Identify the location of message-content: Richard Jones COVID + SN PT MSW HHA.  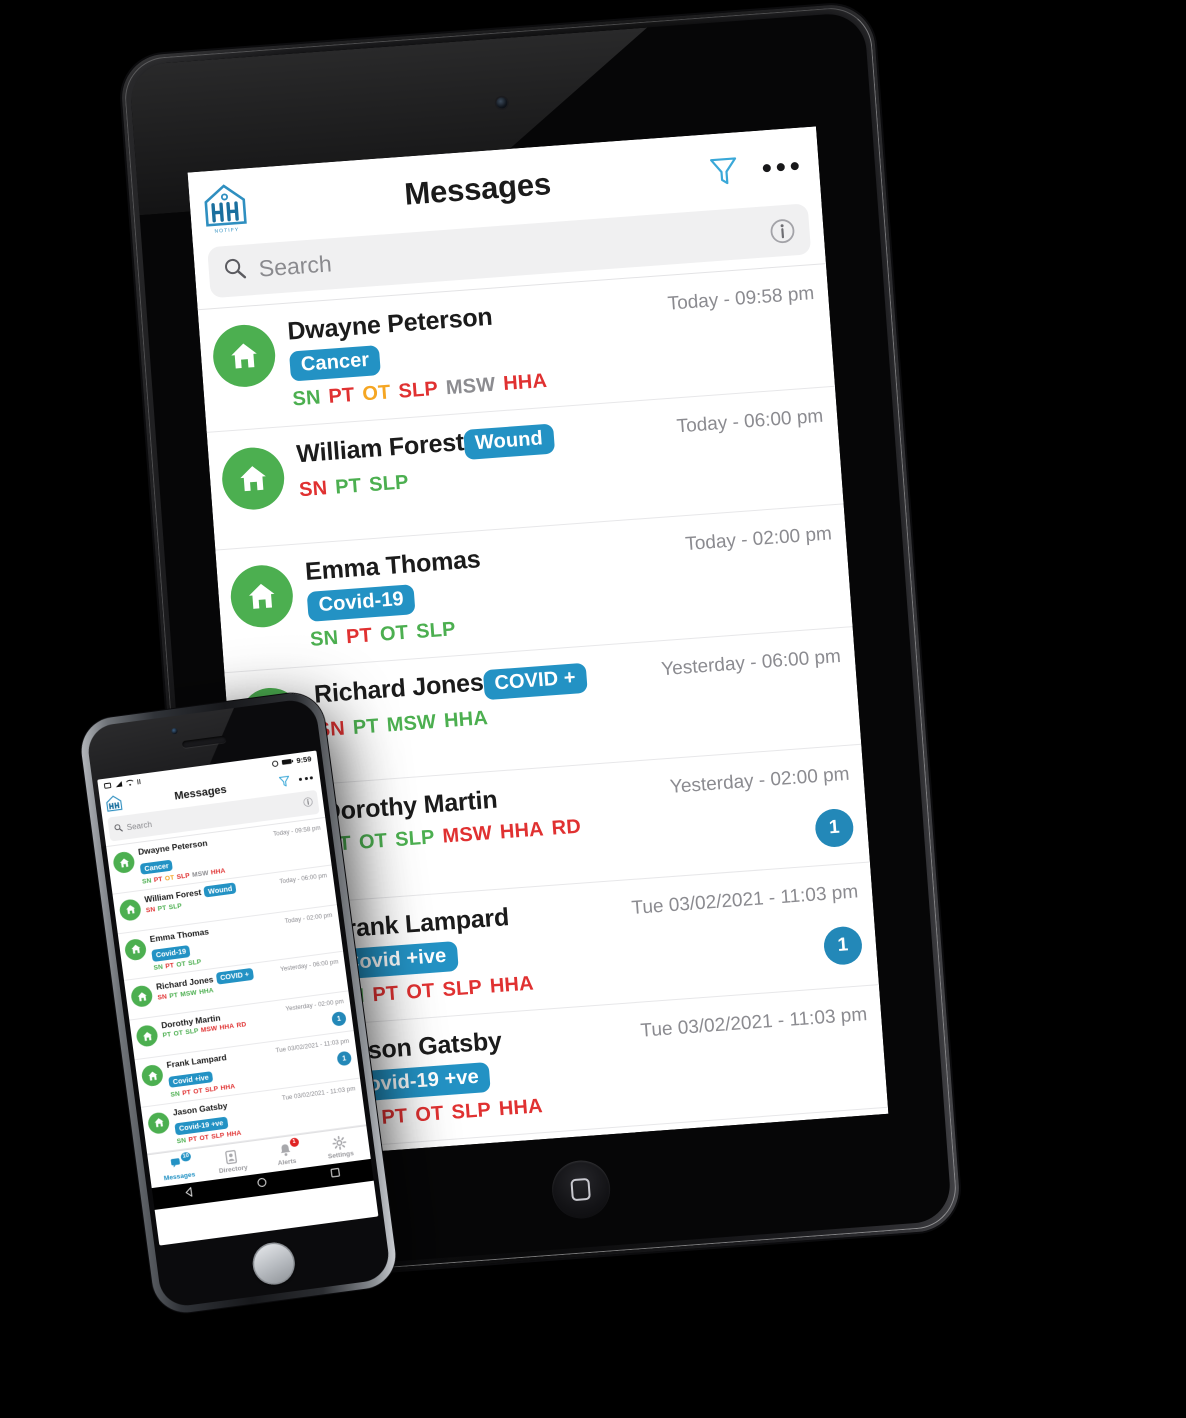
(482, 699).